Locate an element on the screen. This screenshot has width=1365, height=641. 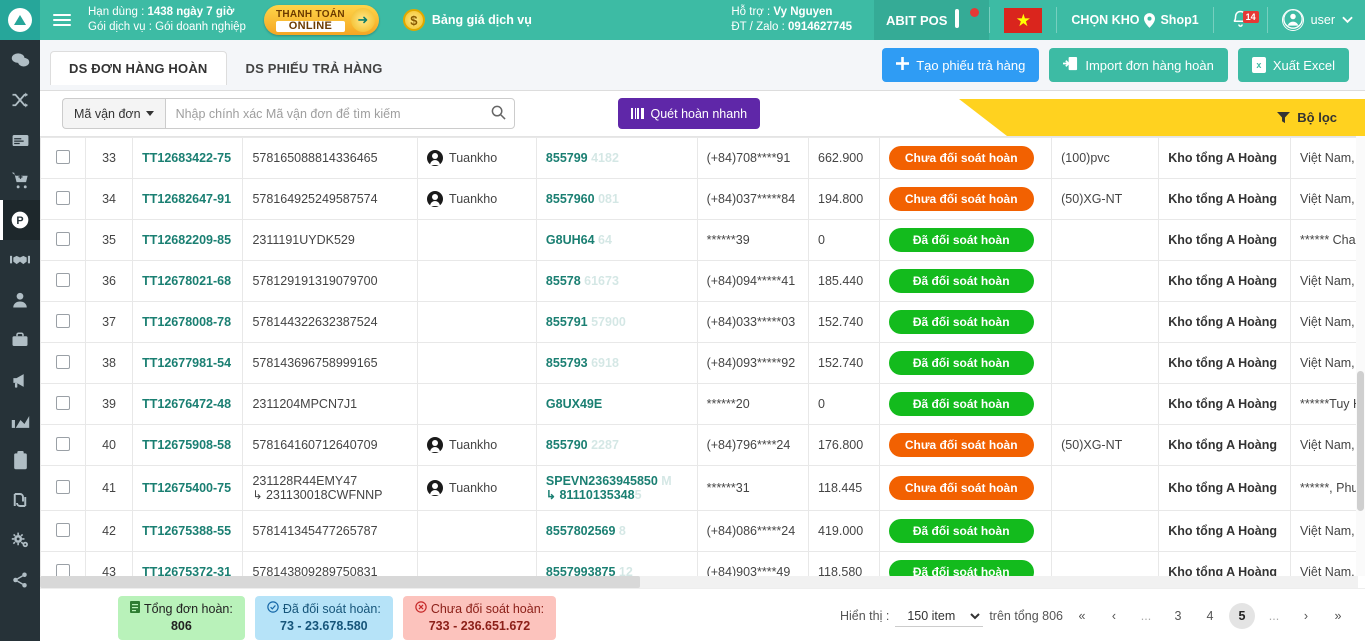
order-code-link: 855790 2287 is located at coordinates (616, 445).